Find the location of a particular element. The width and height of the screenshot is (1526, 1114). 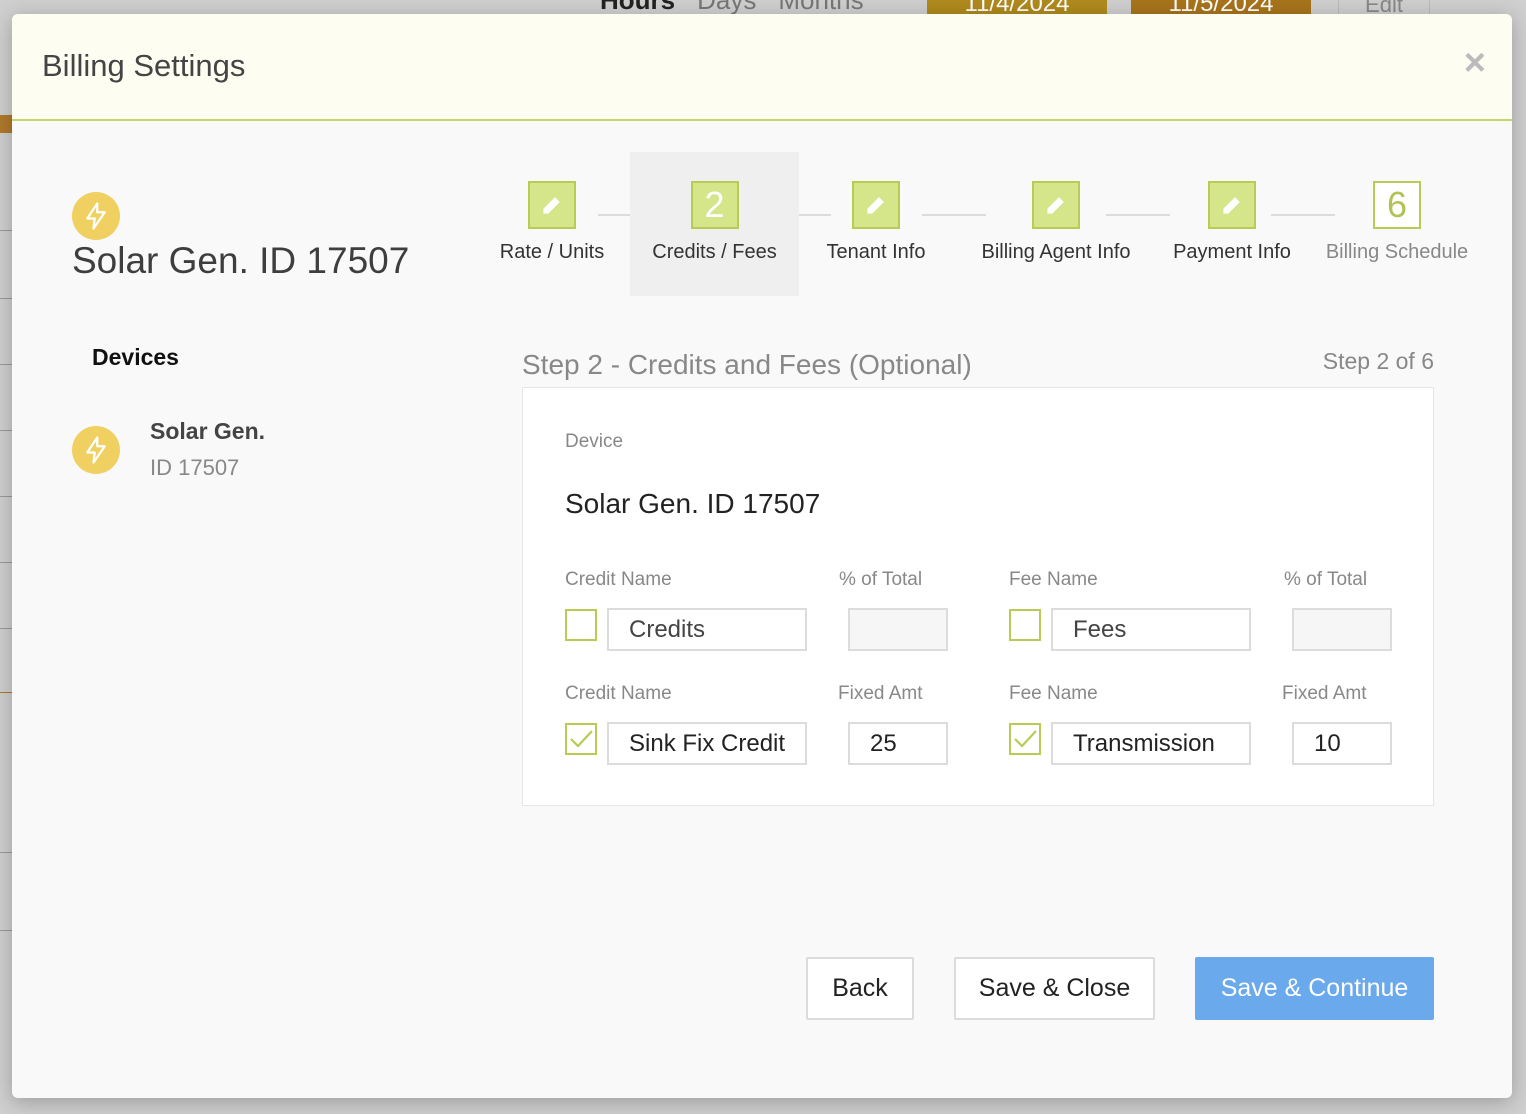

credit-checkbox-checked is located at coordinates (581, 739).